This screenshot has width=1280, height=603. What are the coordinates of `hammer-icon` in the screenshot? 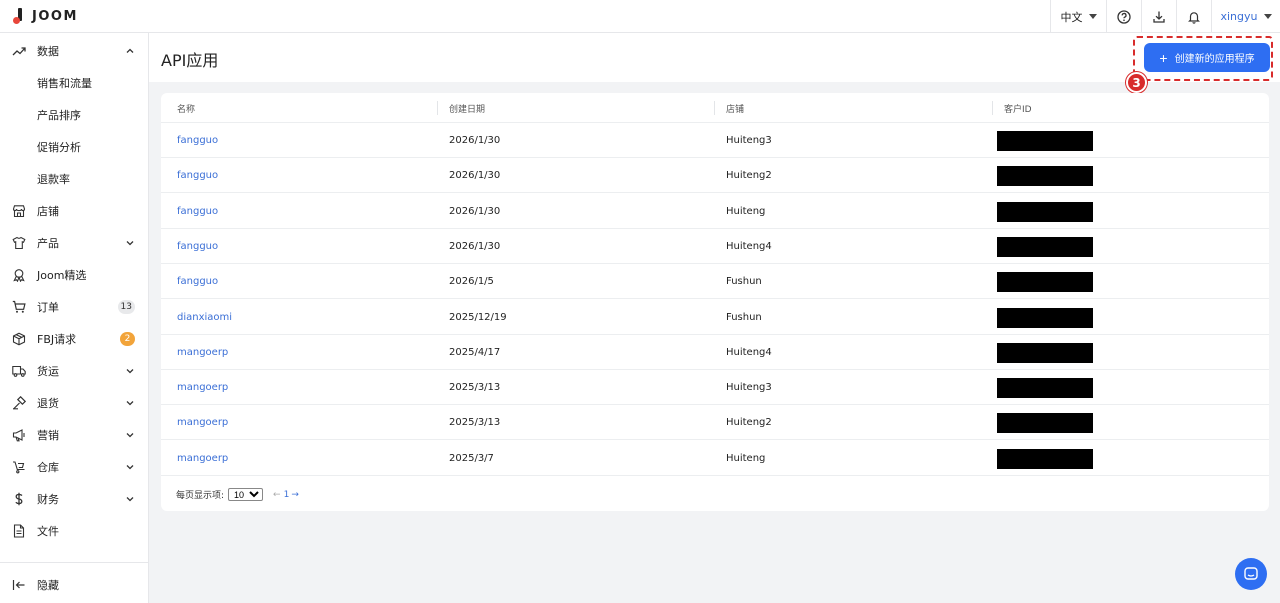 It's located at (19, 403).